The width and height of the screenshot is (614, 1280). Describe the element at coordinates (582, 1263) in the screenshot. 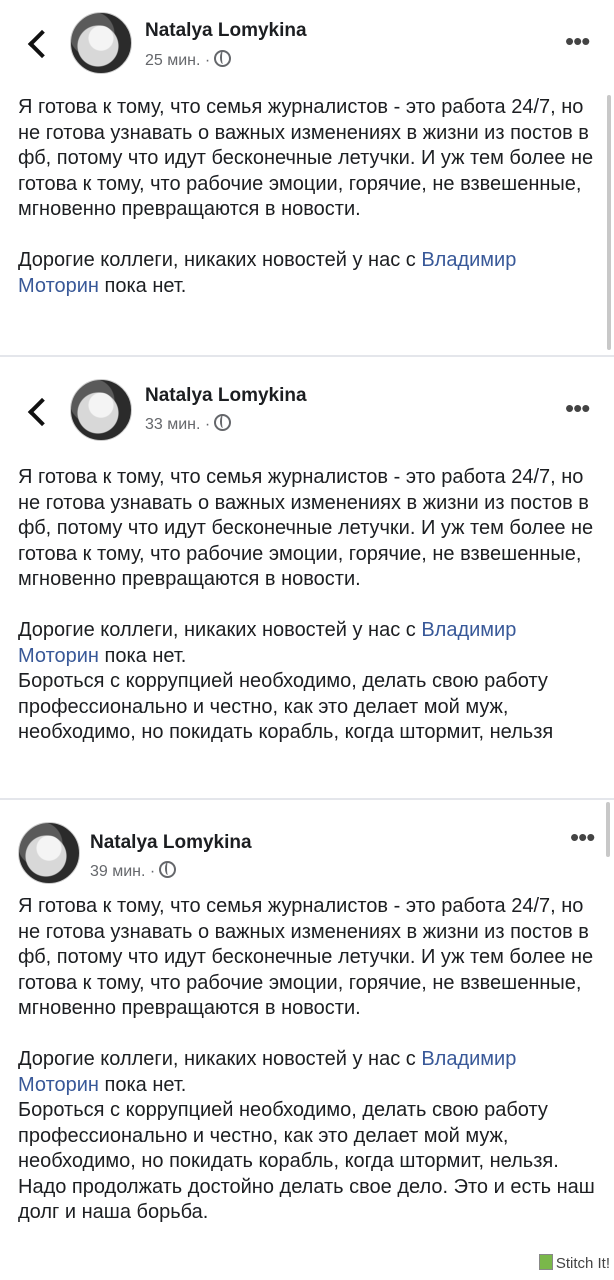

I see `watermark-label: Stitch It!` at that location.